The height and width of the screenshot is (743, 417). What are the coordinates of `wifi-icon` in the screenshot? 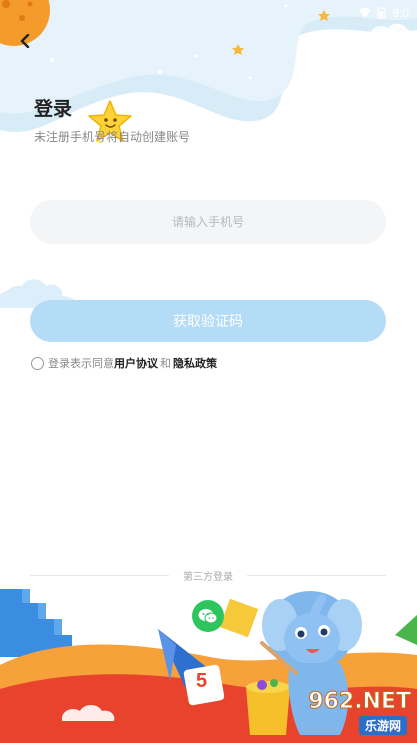 It's located at (365, 13).